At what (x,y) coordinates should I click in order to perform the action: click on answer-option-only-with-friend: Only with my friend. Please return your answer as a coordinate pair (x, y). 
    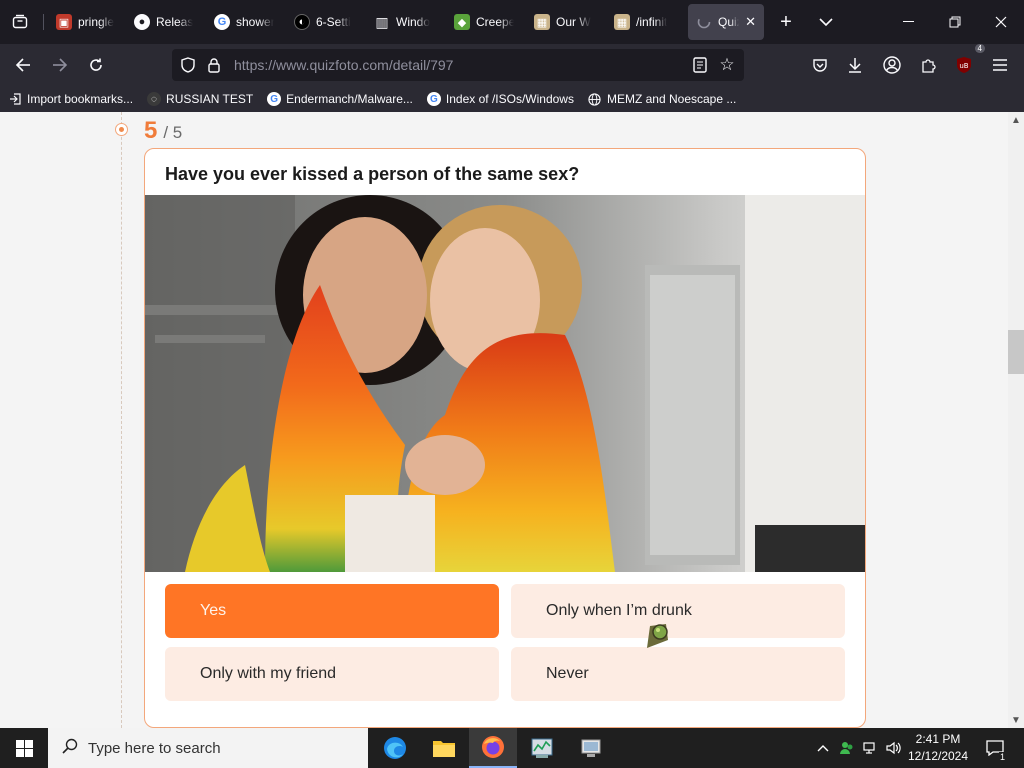
    Looking at the image, I should click on (332, 674).